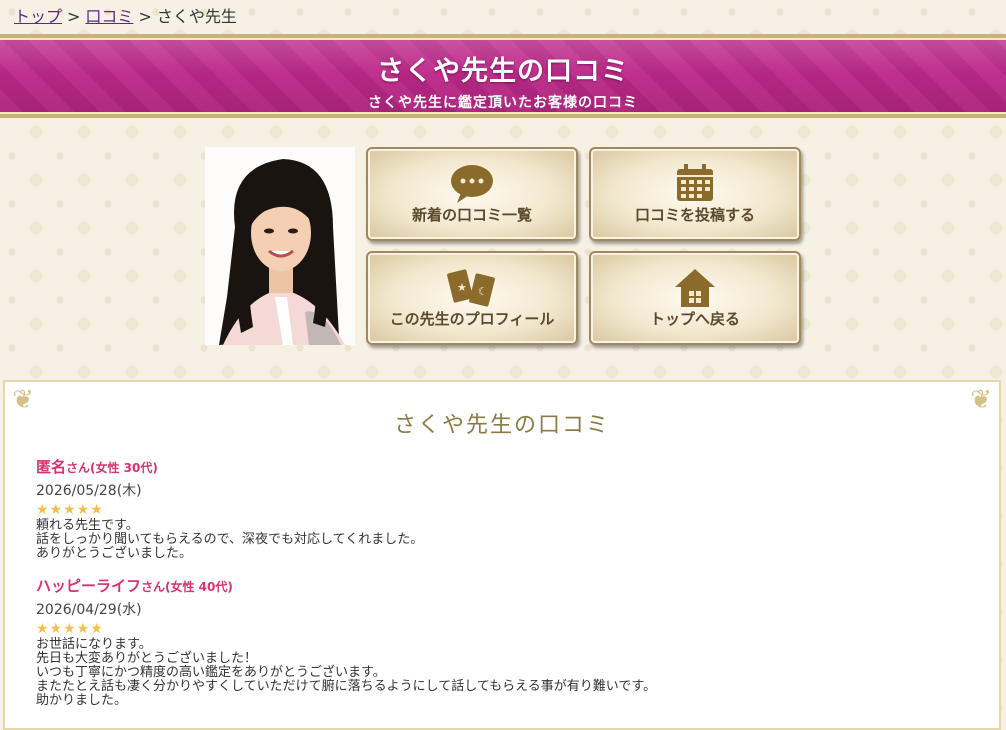 Image resolution: width=1006 pixels, height=730 pixels. I want to click on teacher-profile-button: ★ ☾ この先生のプロフィール, so click(472, 298).